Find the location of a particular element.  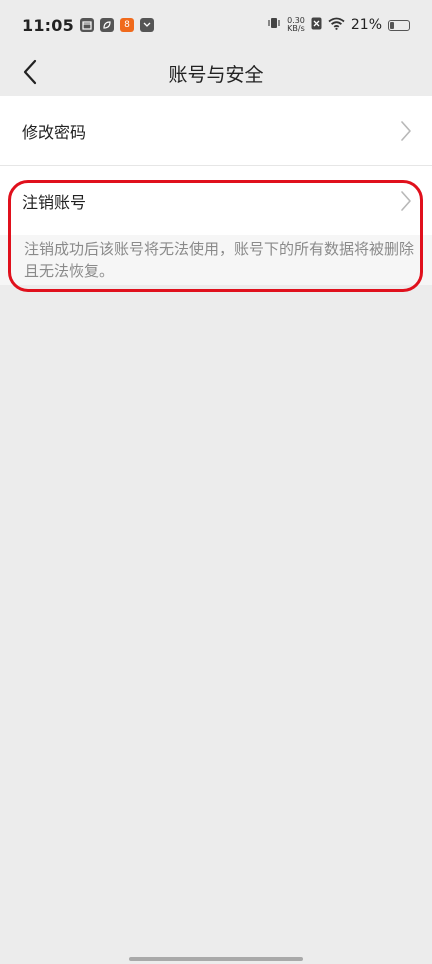

status-left: 11:05 8 is located at coordinates (88, 25).